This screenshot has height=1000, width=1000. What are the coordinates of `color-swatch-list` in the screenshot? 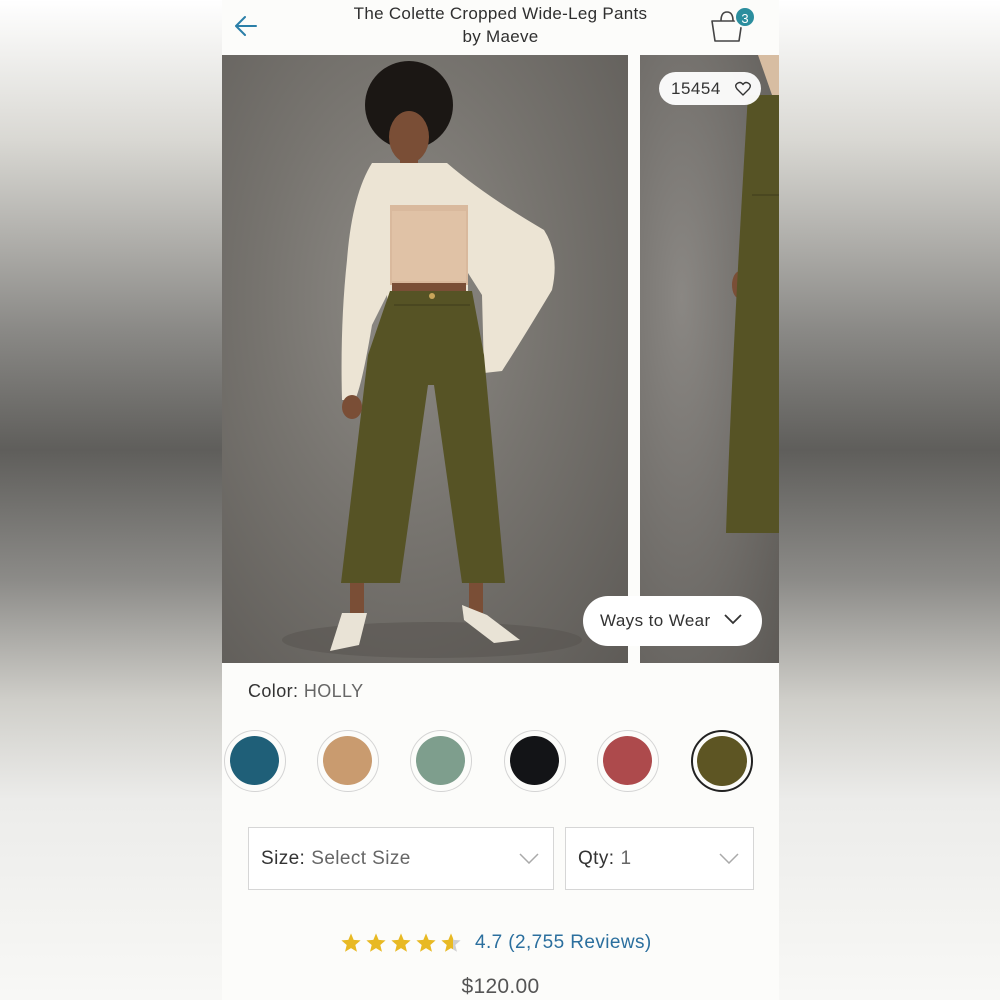 It's located at (500, 762).